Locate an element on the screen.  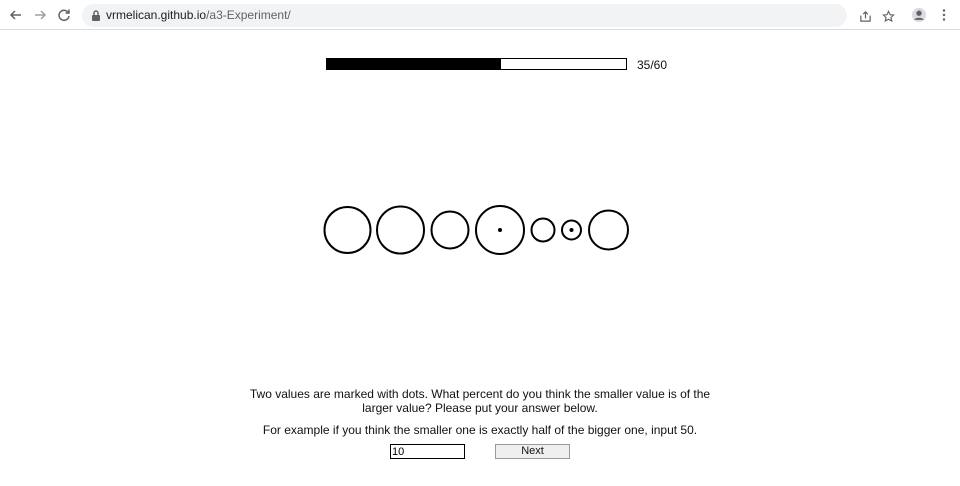
bubble-chart is located at coordinates (476, 230).